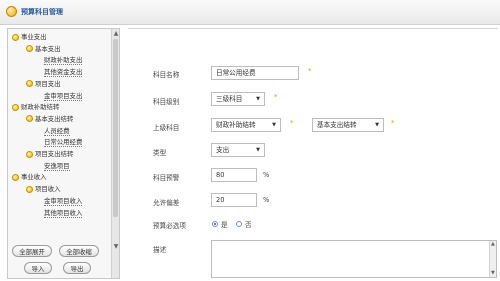  What do you see at coordinates (166, 178) in the screenshot?
I see `warn-label: 科目预警` at bounding box center [166, 178].